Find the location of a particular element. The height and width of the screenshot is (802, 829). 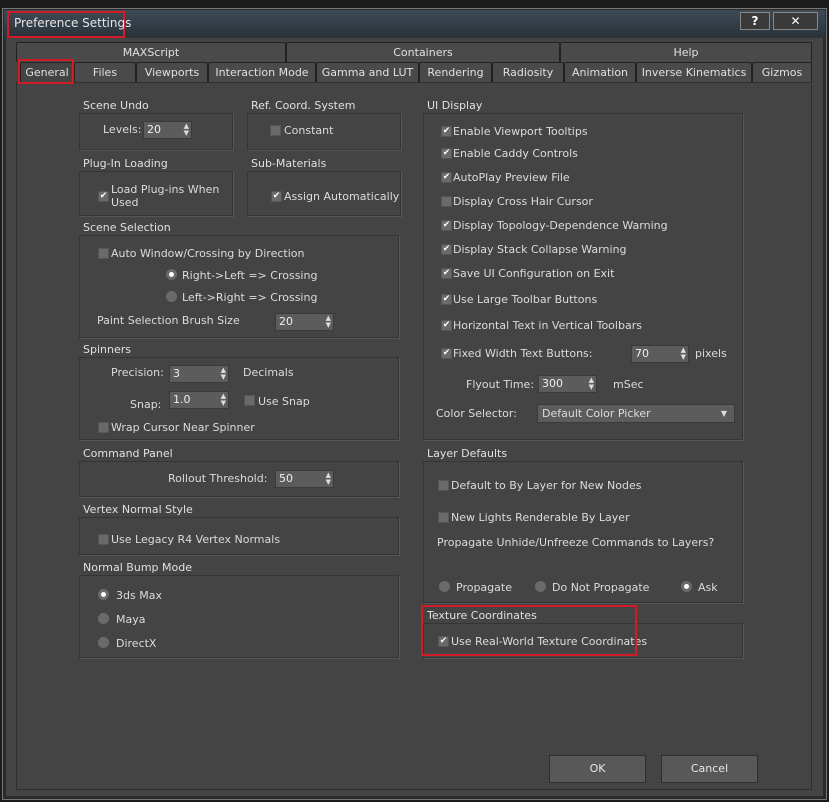

lights-bylayer-checkbox is located at coordinates (443, 517).